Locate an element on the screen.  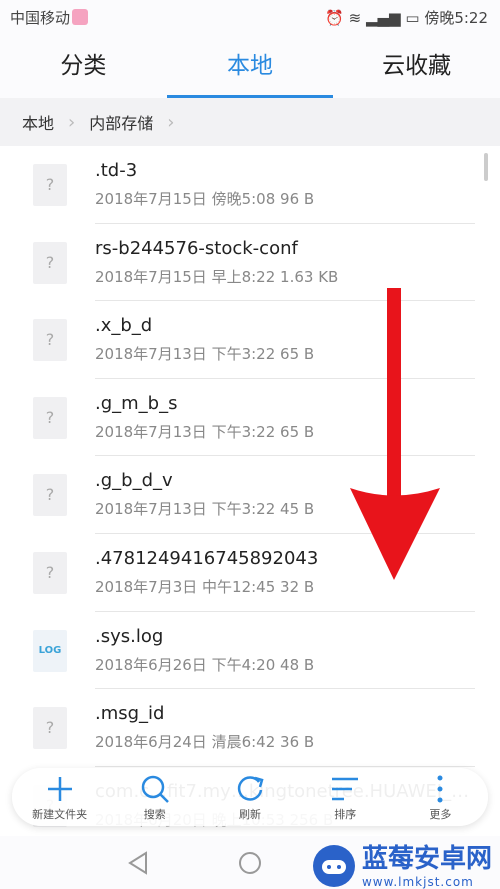
bottom-toolbar: 新建文件夹 搜索 刷新 排序 更多 is located at coordinates (250, 797).